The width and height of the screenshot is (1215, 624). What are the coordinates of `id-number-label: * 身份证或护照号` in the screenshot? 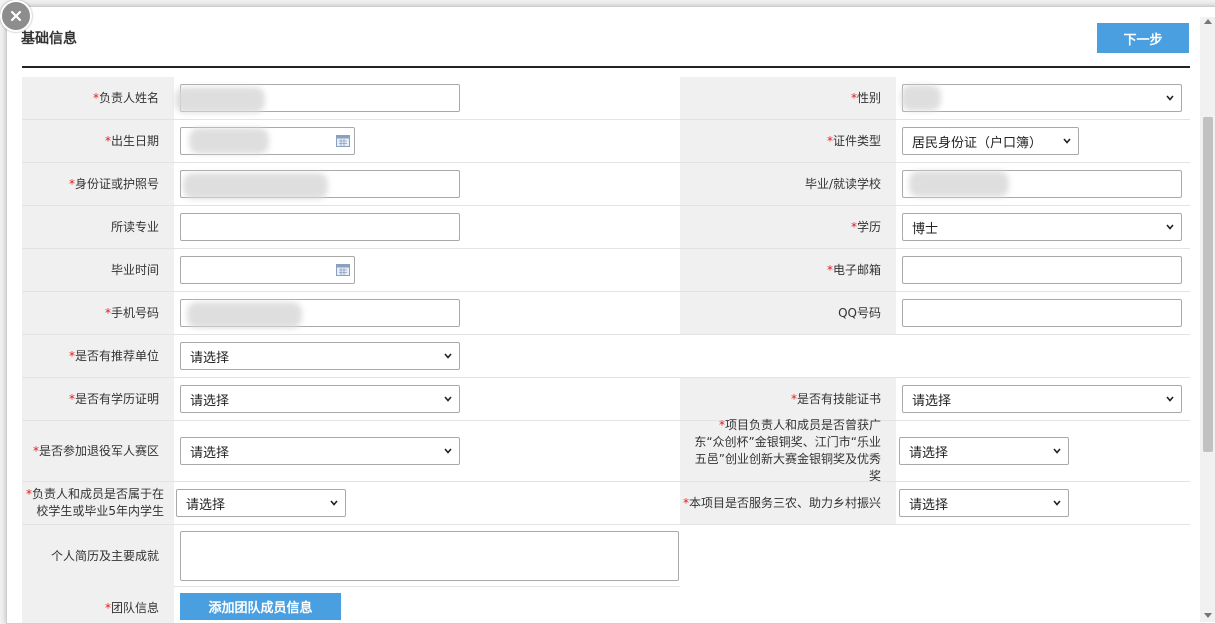 It's located at (98, 184).